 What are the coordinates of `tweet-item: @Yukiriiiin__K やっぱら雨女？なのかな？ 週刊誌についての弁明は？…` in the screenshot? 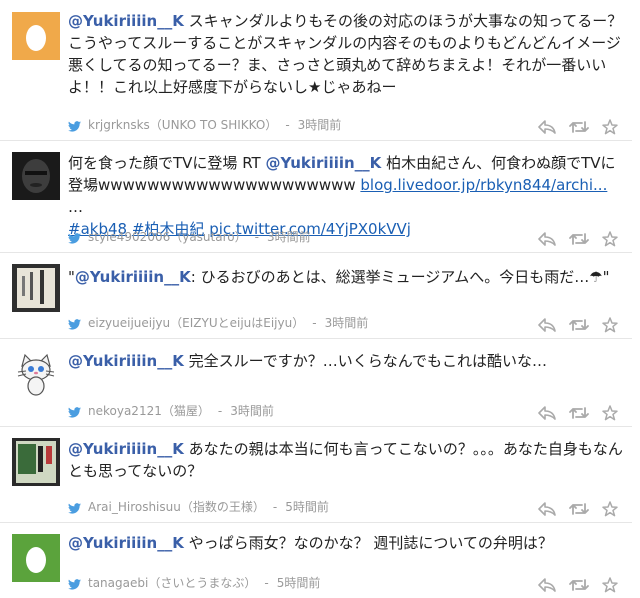 It's located at (316, 560).